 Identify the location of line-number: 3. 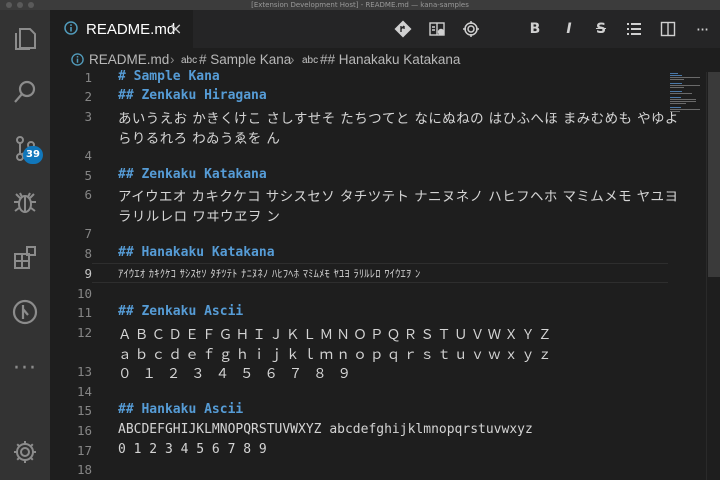
(88, 116).